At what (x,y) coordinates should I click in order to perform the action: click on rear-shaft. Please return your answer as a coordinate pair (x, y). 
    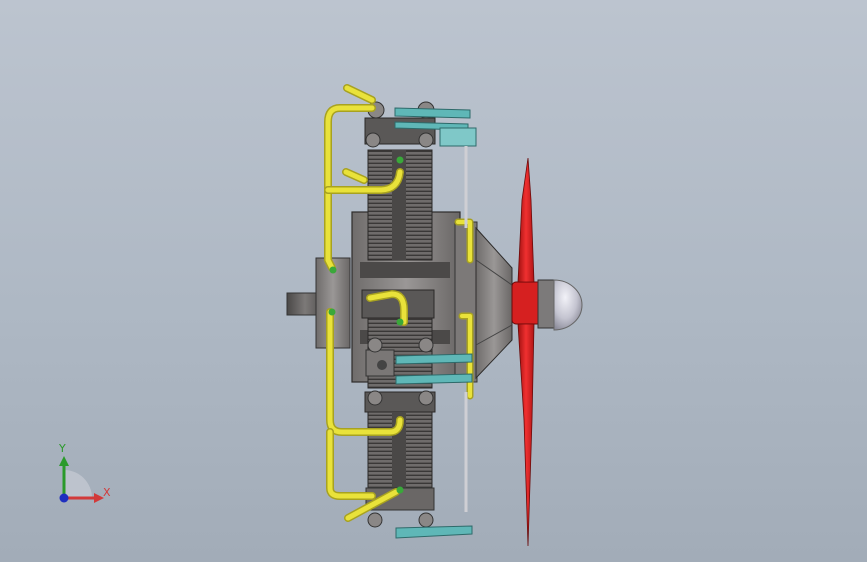
    Looking at the image, I should click on (318, 303).